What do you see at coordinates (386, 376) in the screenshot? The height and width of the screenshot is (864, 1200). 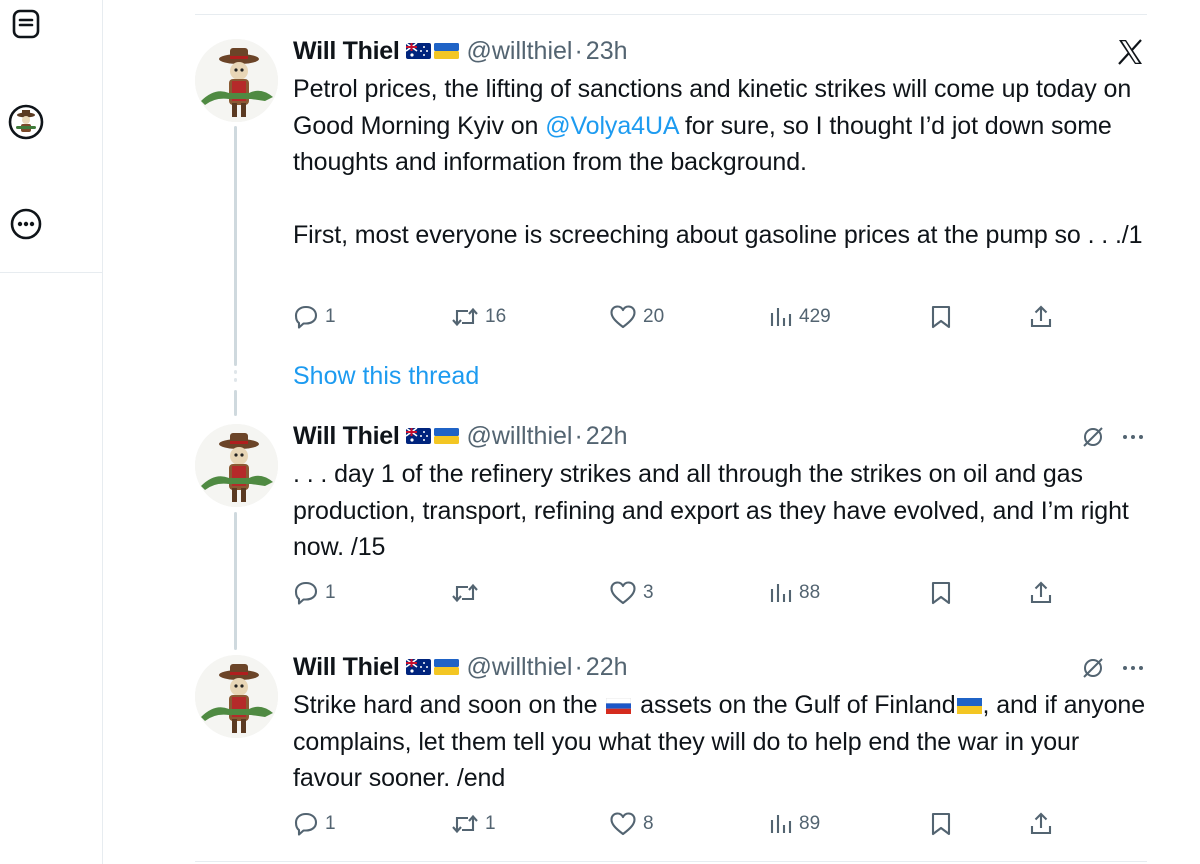 I see `show-thread-link: Show this thread` at bounding box center [386, 376].